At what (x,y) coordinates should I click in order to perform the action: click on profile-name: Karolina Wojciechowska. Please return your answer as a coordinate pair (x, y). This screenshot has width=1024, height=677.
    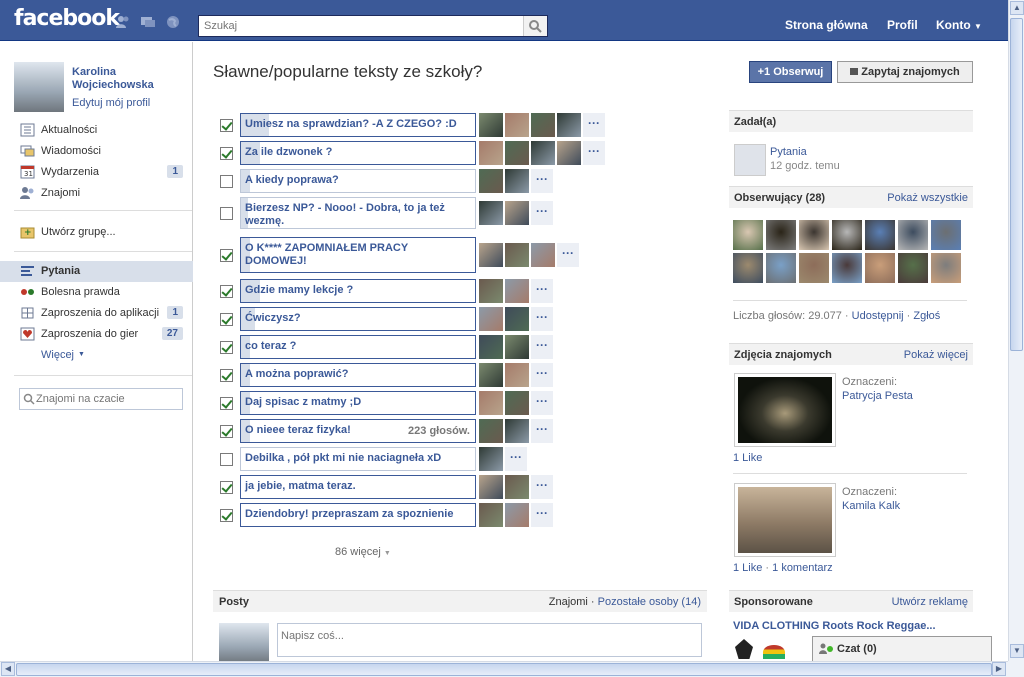
    Looking at the image, I should click on (127, 79).